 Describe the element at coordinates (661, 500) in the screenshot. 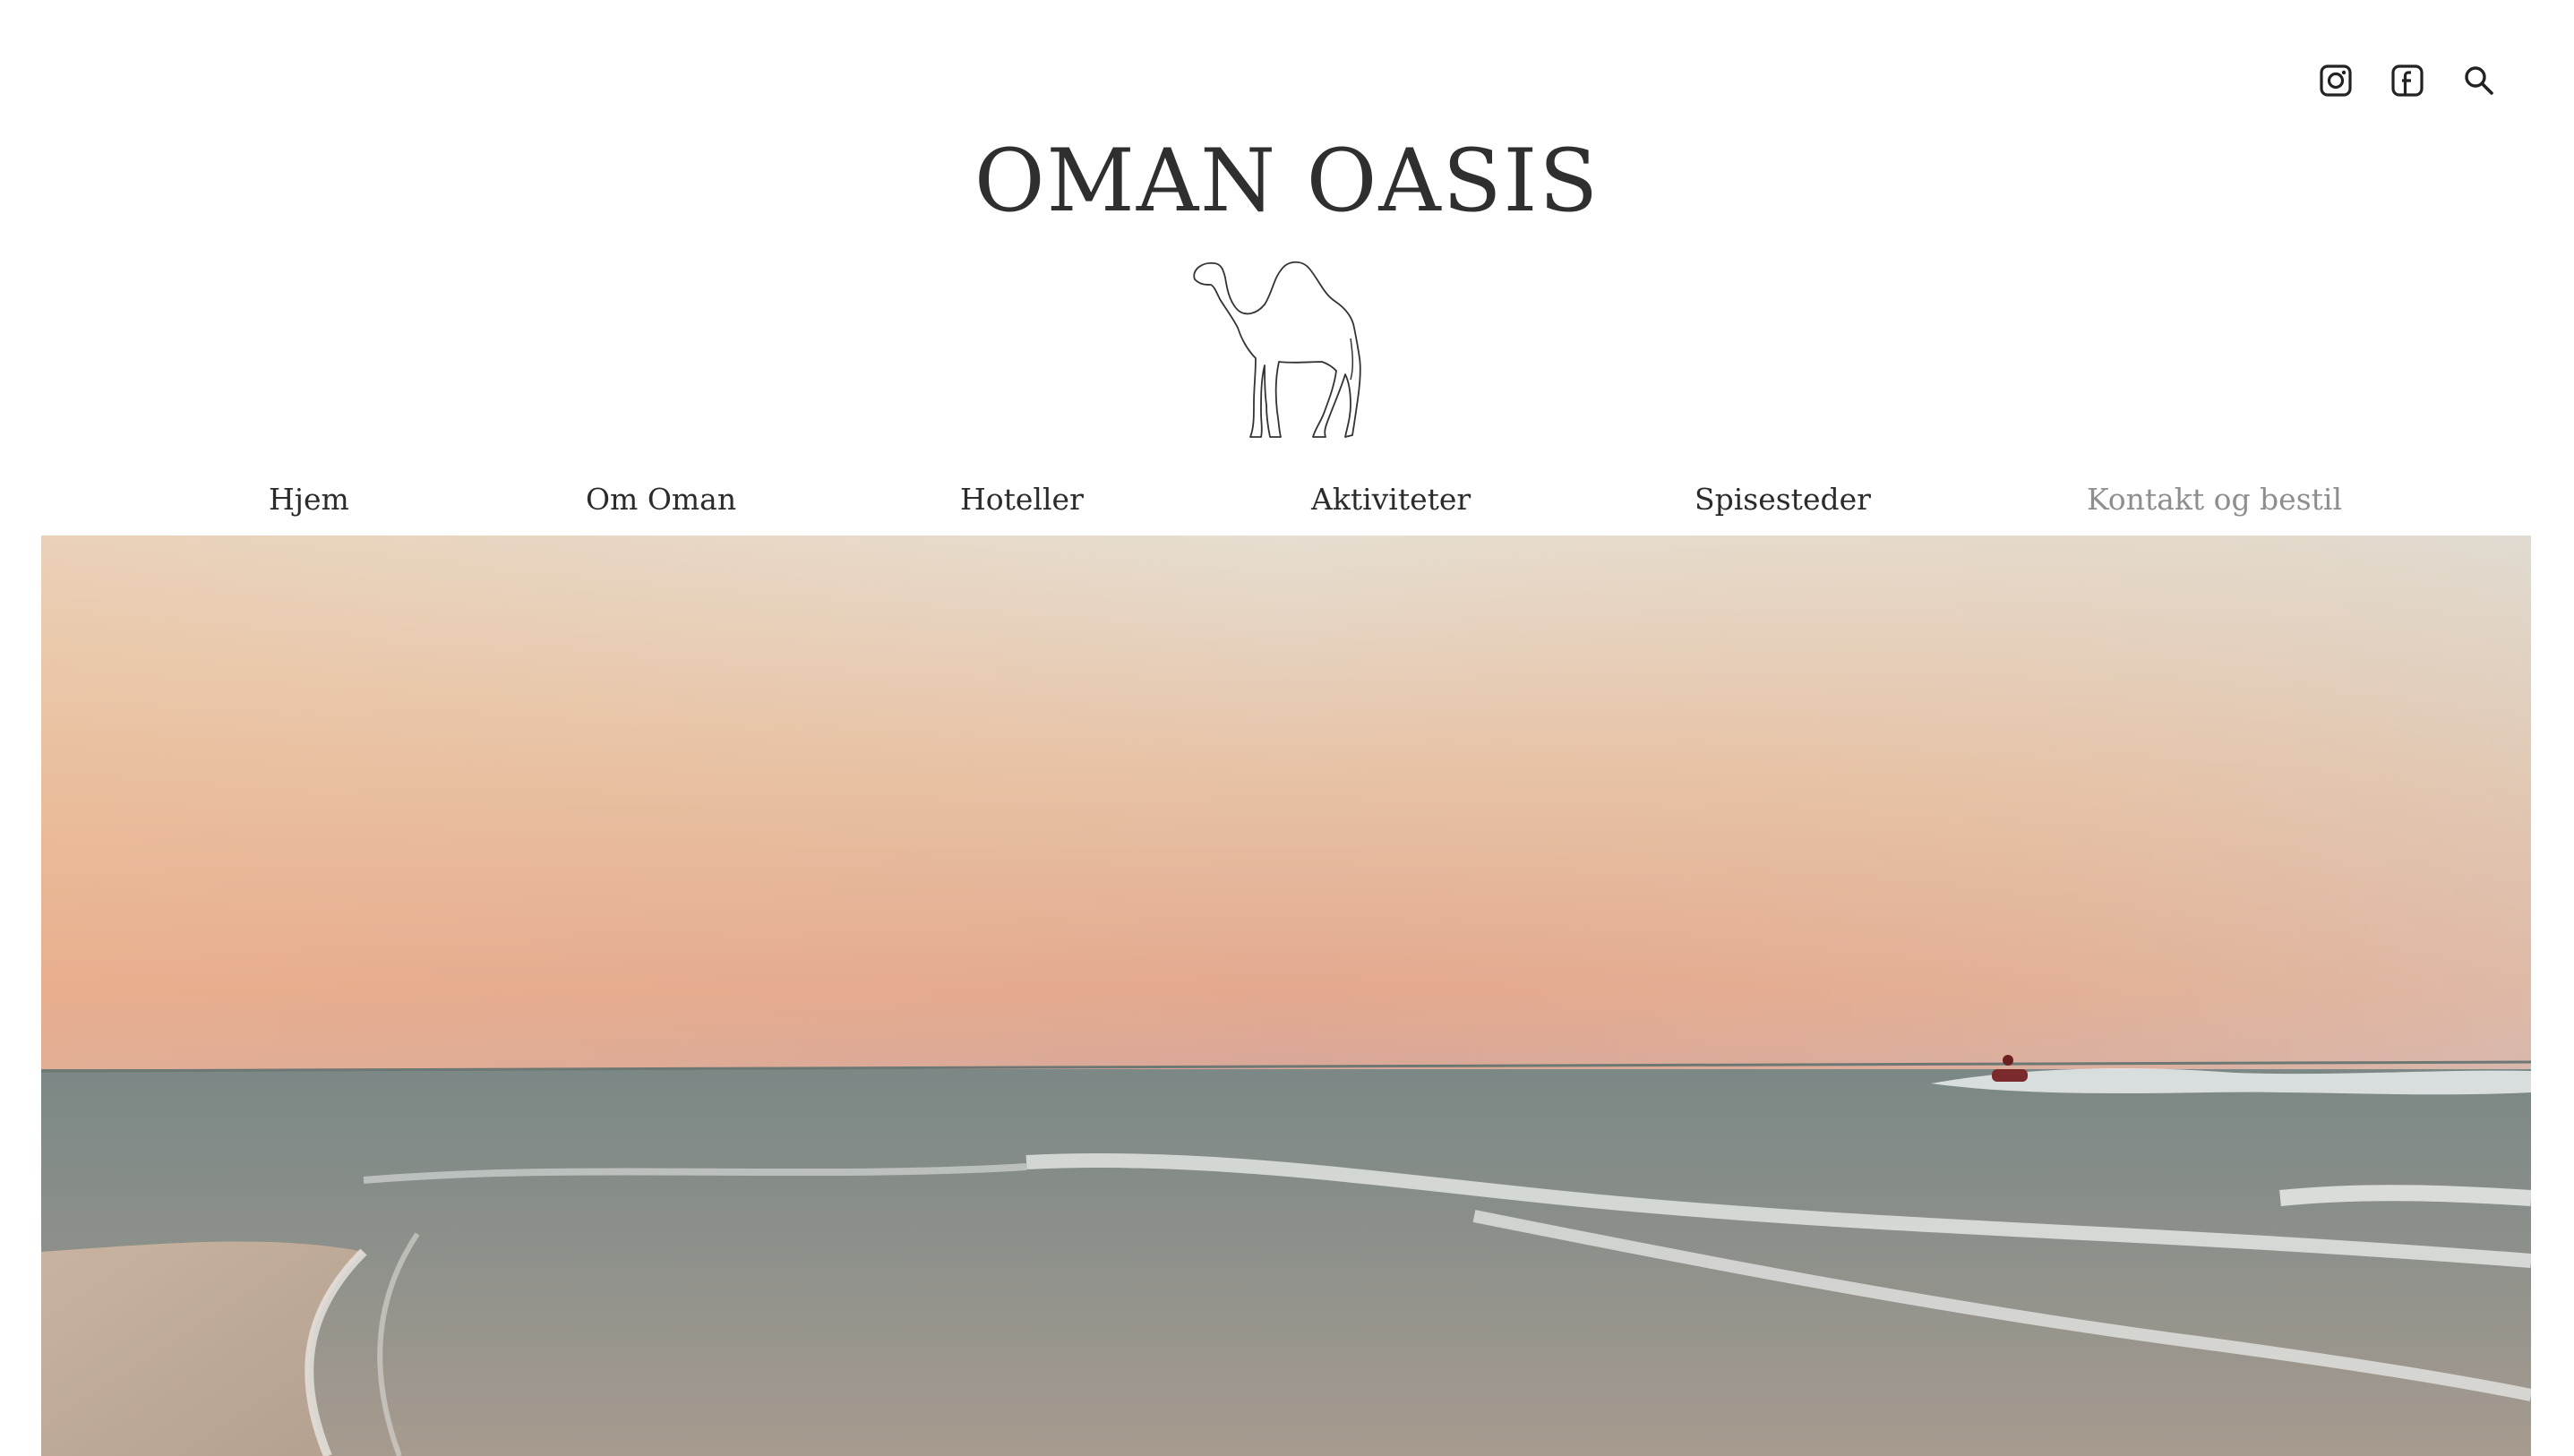

I see `nav-item-om-oman: Om Oman` at that location.